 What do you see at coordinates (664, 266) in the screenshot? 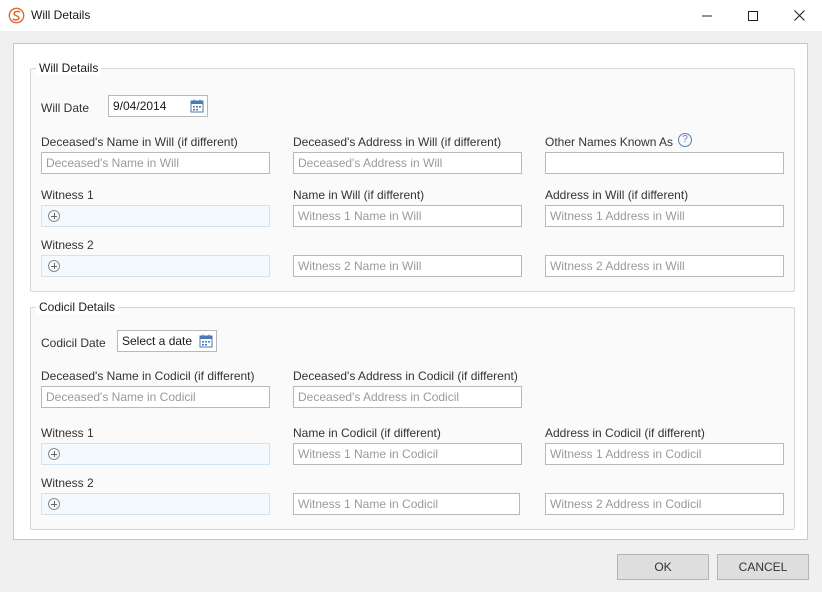
I see `witness2-address-will-input: Witness 2 Address in Will` at bounding box center [664, 266].